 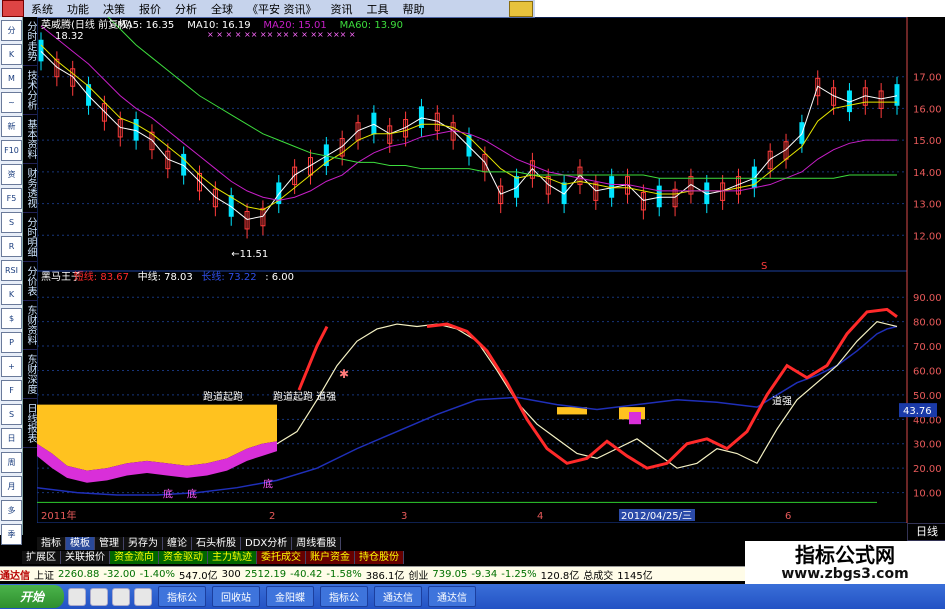 What do you see at coordinates (99, 596) in the screenshot?
I see `quicklaunch-desktop-icon` at bounding box center [99, 596].